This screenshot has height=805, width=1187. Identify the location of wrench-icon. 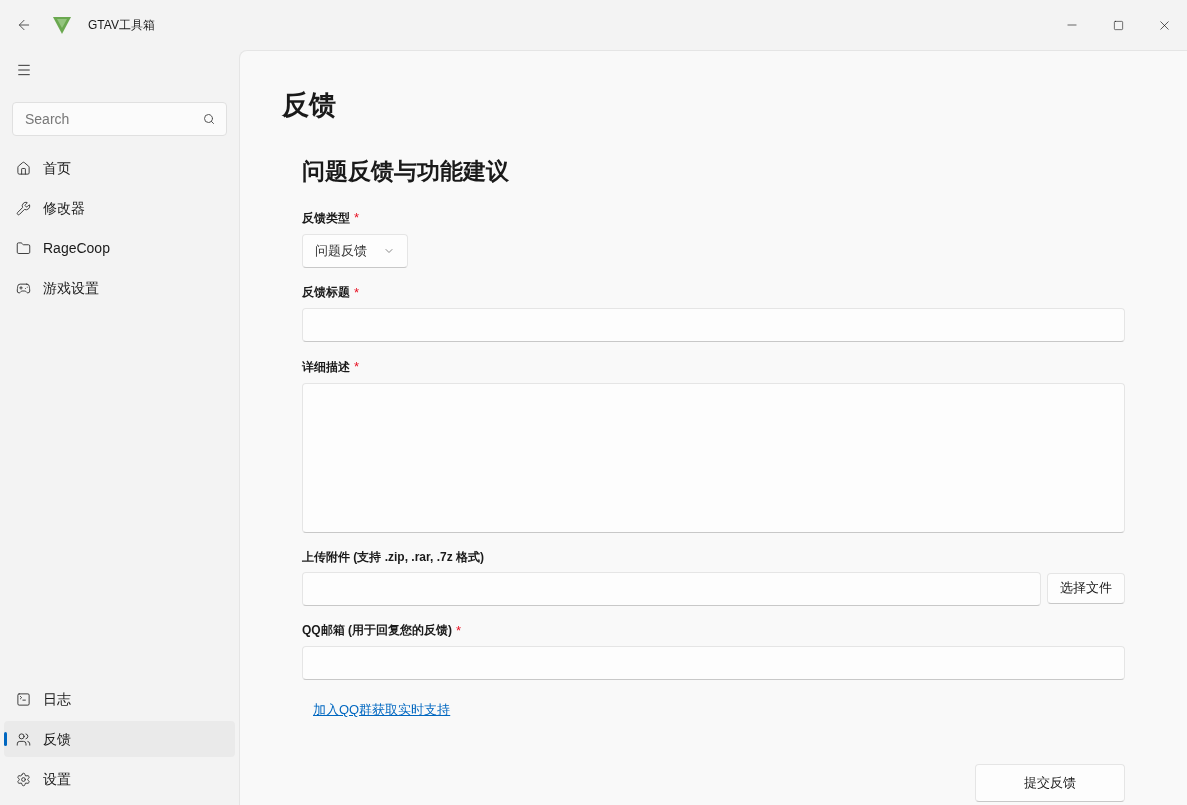
(23, 208).